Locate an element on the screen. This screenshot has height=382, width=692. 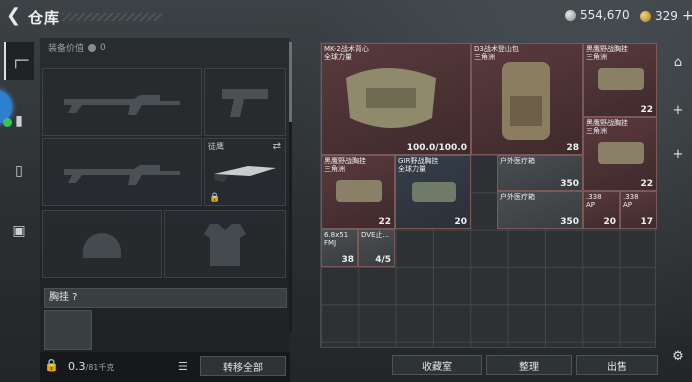
stash-item: GIR野战胸挂 全球力量 20 is located at coordinates (433, 192).